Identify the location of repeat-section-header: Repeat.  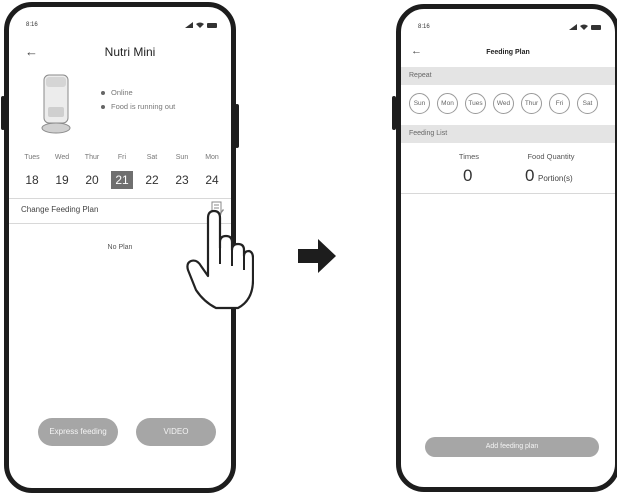
(508, 76).